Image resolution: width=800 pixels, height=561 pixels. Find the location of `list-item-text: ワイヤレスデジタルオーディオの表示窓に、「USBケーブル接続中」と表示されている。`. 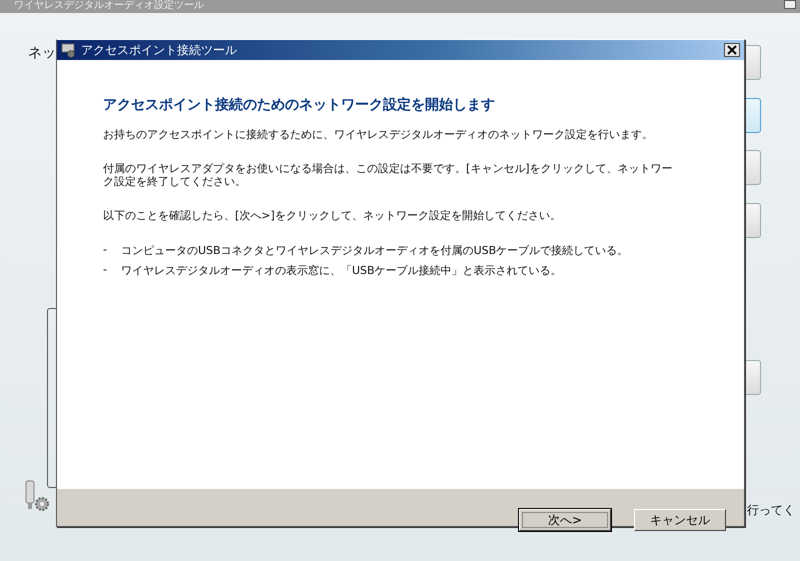

list-item-text: ワイヤレスデジタルオーディオの表示窓に、「USBケーブル接続中」と表示されている。 is located at coordinates (341, 270).